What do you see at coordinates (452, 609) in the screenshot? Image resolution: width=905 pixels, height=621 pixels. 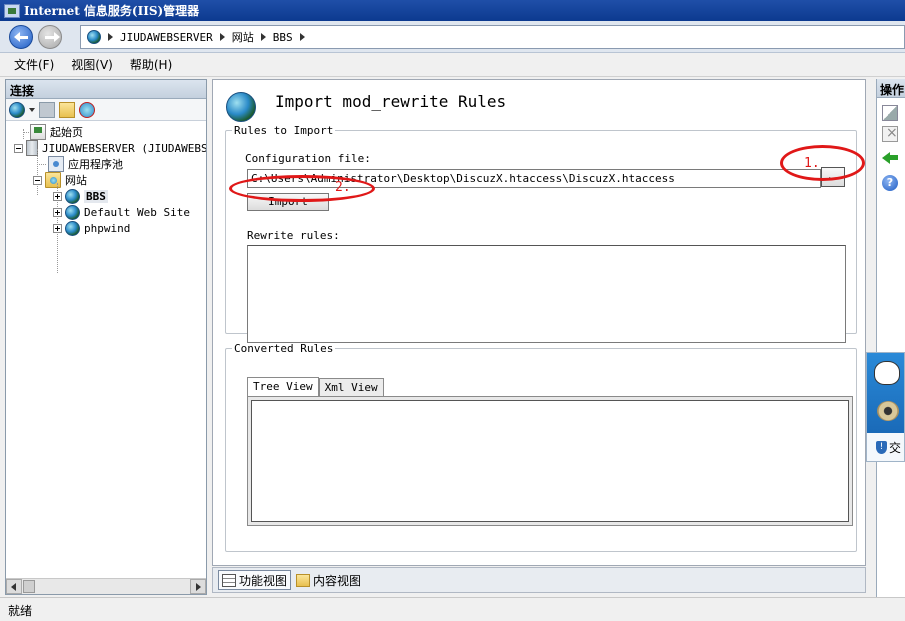 I see `status-bar: 就绪` at bounding box center [452, 609].